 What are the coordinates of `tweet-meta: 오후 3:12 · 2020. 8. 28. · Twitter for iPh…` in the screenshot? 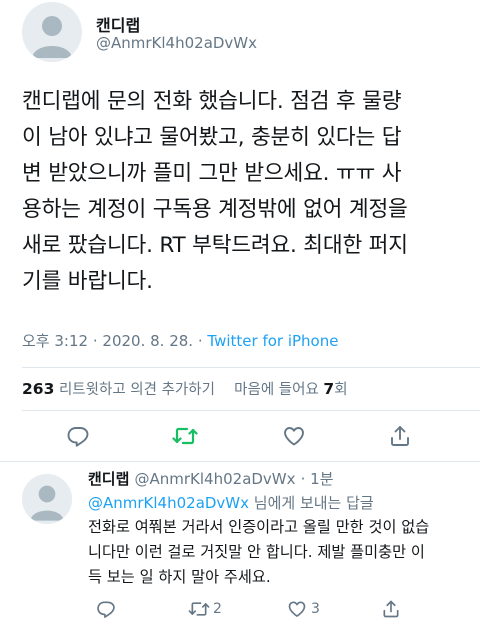 It's located at (180, 340).